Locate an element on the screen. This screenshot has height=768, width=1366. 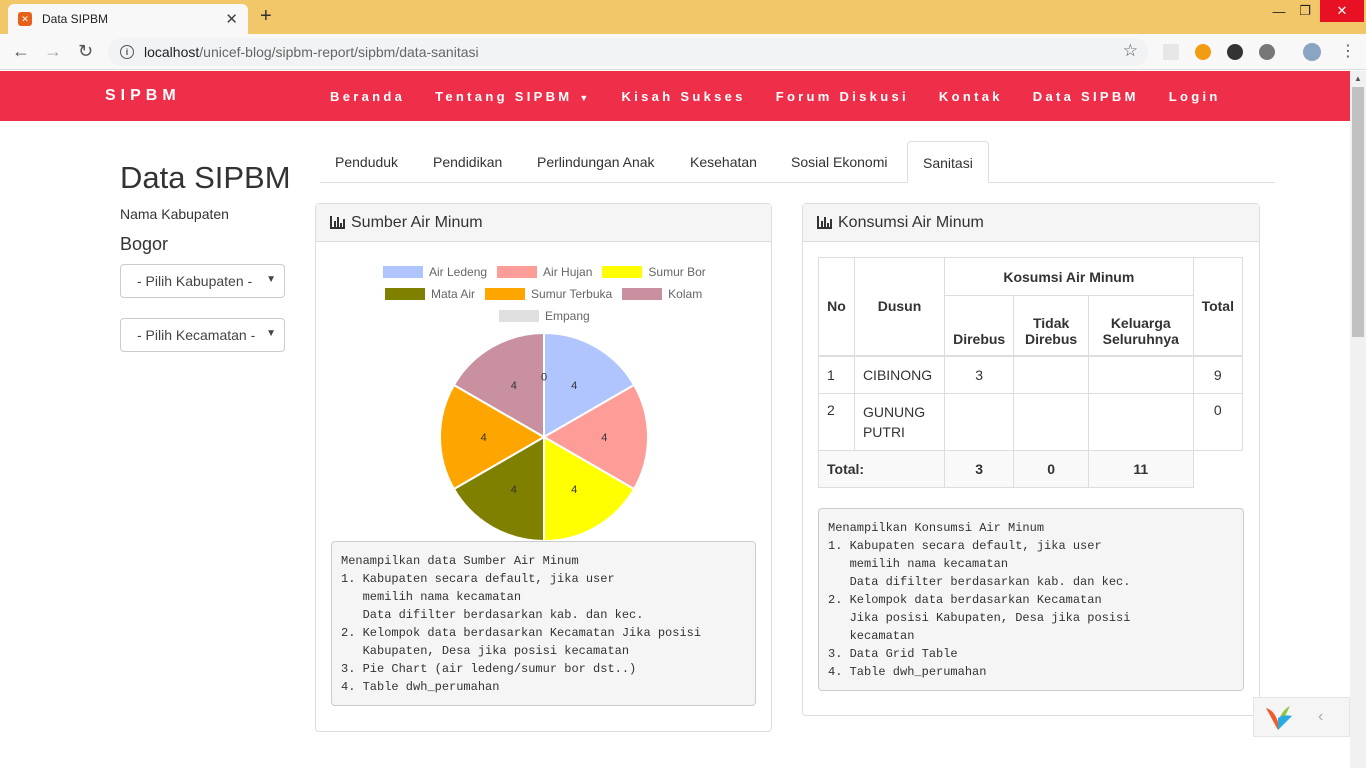
page-title: Data SIPBM is located at coordinates (205, 177).